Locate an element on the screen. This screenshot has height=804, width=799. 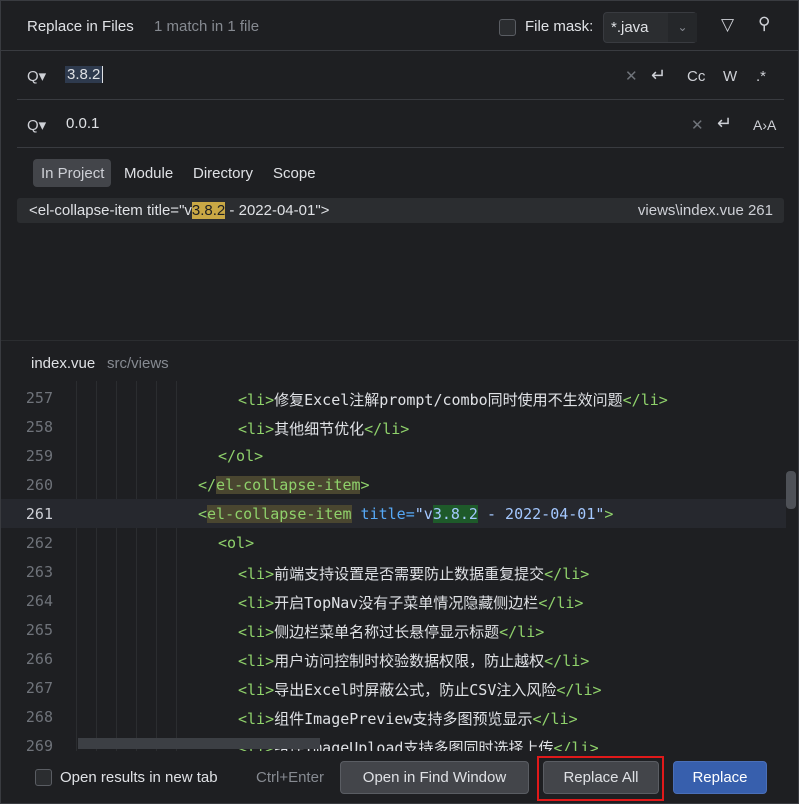
preview-file-path: src/views is located at coordinates (138, 363).